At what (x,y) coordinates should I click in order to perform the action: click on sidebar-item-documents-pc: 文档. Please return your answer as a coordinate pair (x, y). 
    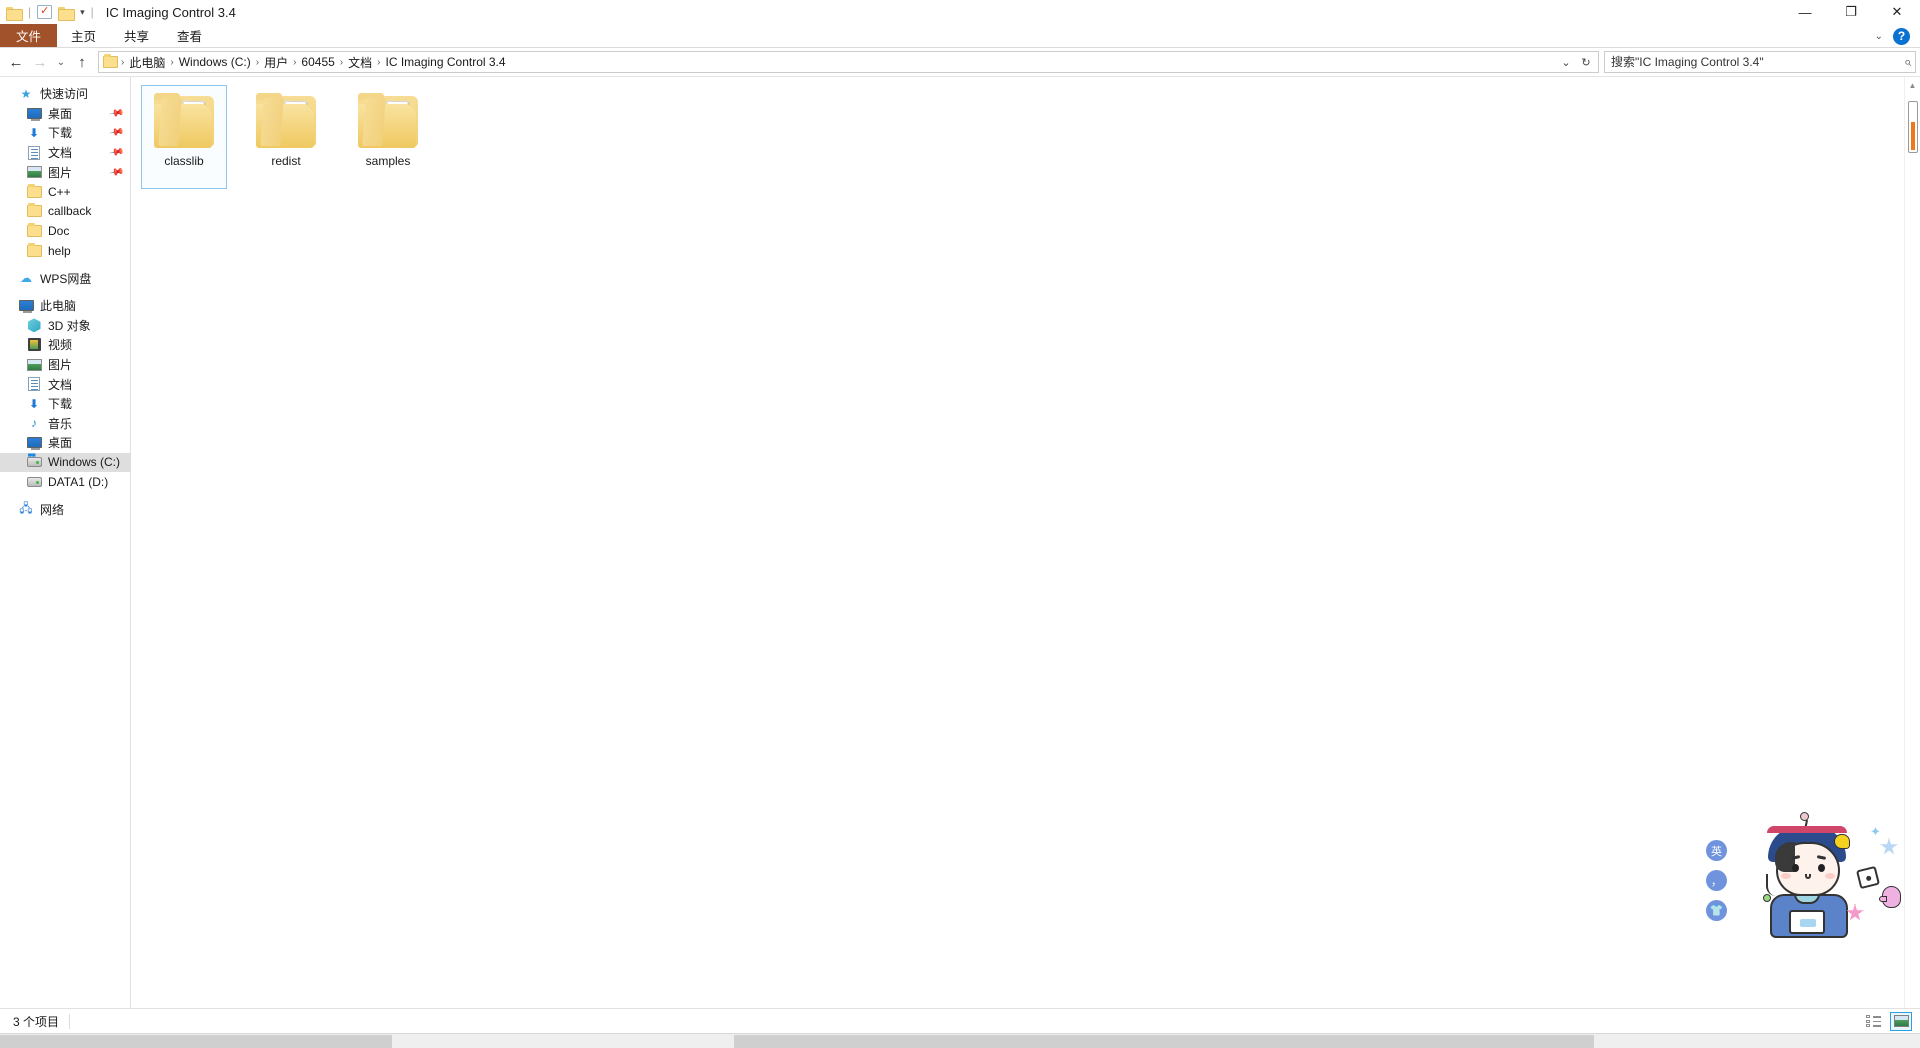
    Looking at the image, I should click on (65, 384).